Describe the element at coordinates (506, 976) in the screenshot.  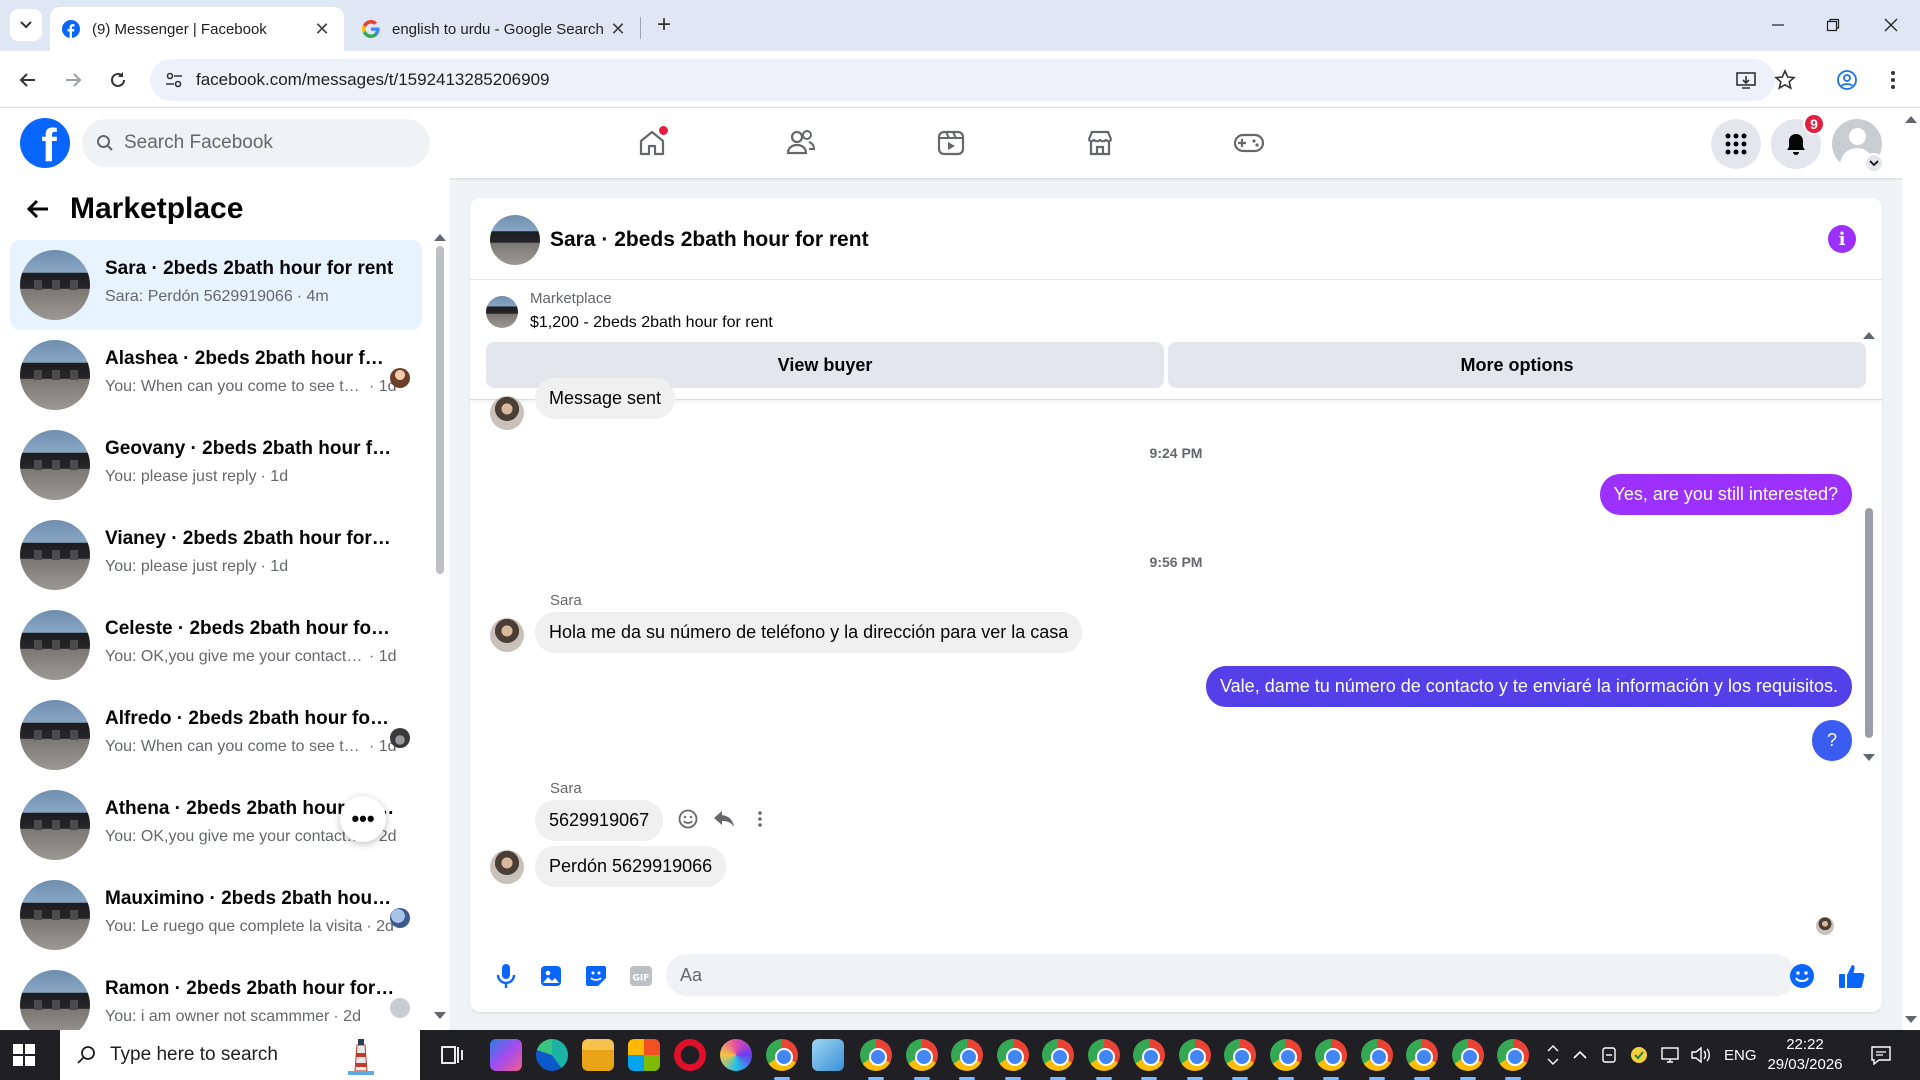
I see `microphone-icon` at that location.